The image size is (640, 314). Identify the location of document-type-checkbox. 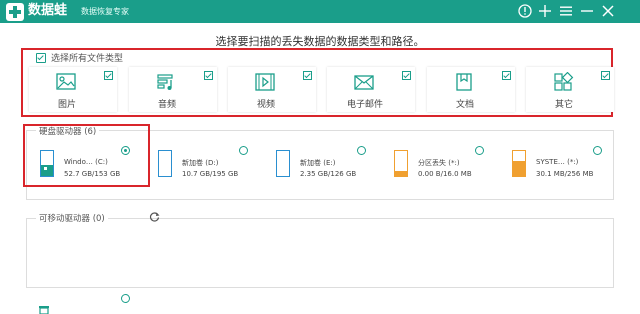
(506, 75).